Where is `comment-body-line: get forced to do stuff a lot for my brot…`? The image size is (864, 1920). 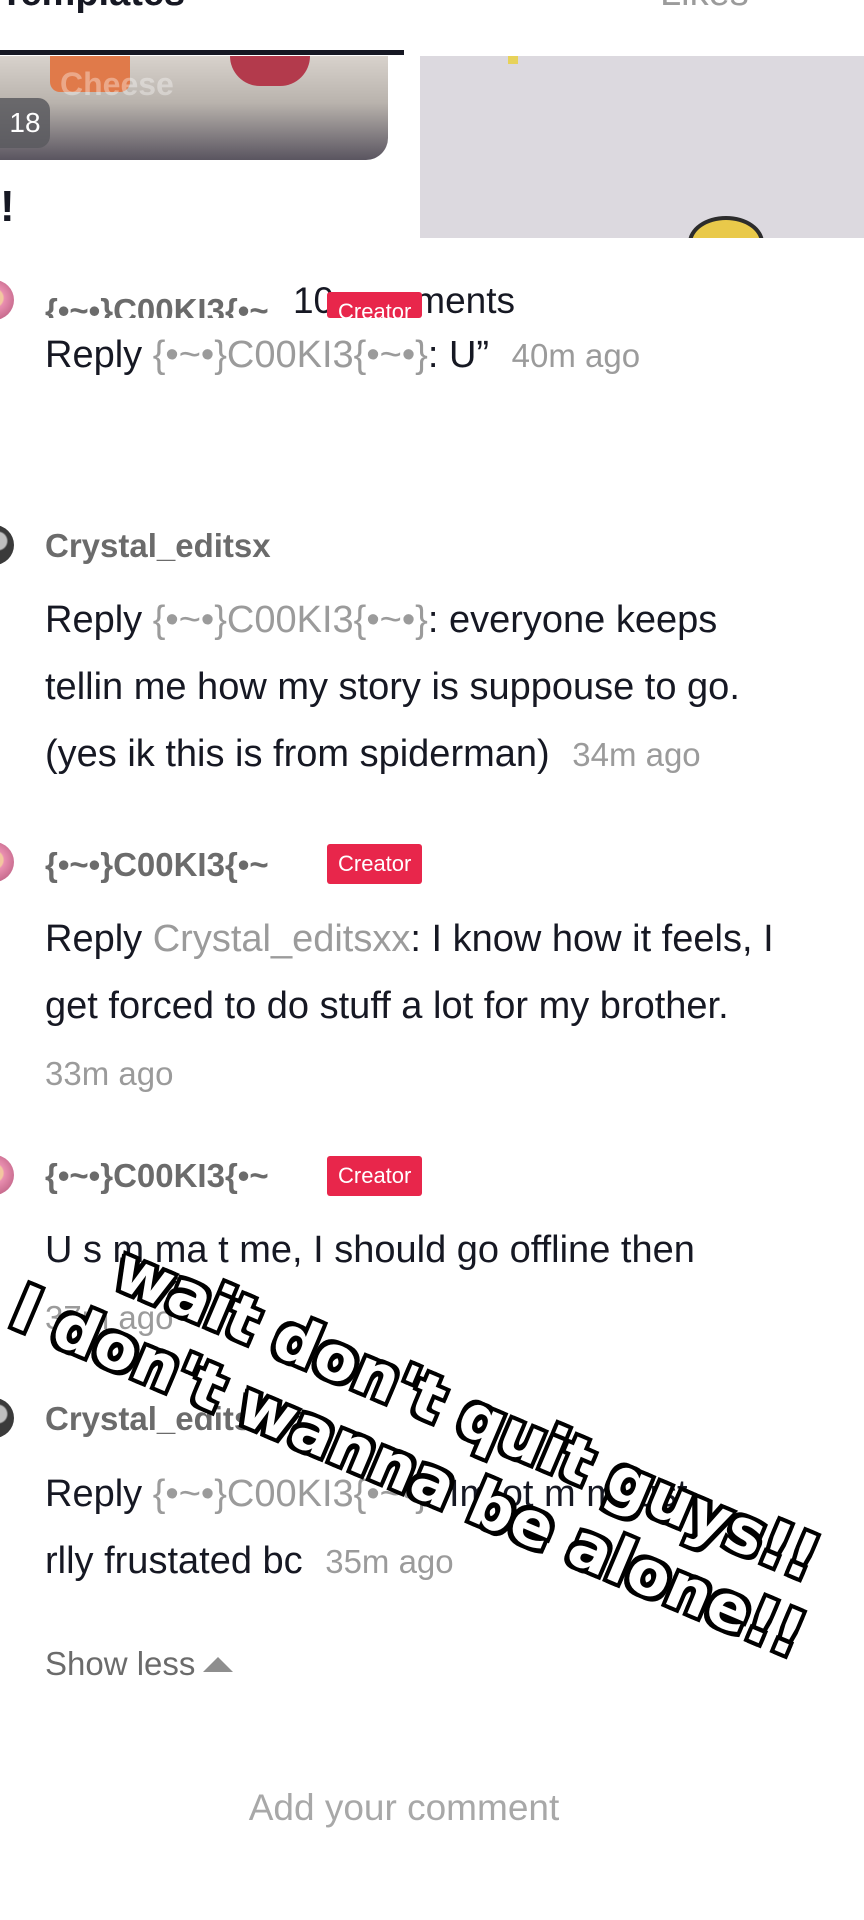 comment-body-line: get forced to do stuff a lot for my brot… is located at coordinates (387, 1006).